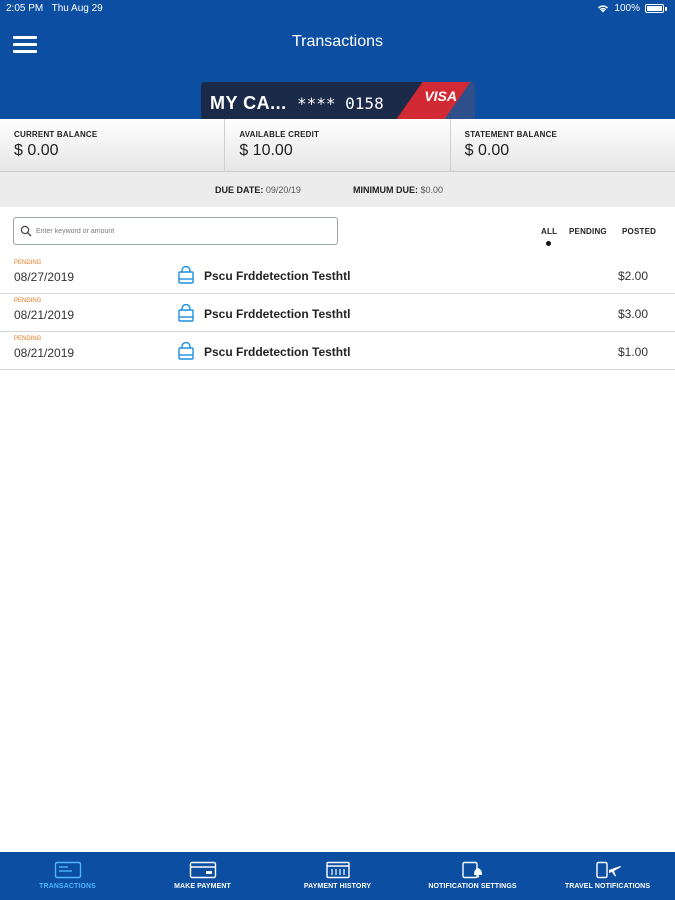 The image size is (675, 900). What do you see at coordinates (337, 886) in the screenshot?
I see `nav-payment-history-label: PAYMENT HISTORY` at bounding box center [337, 886].